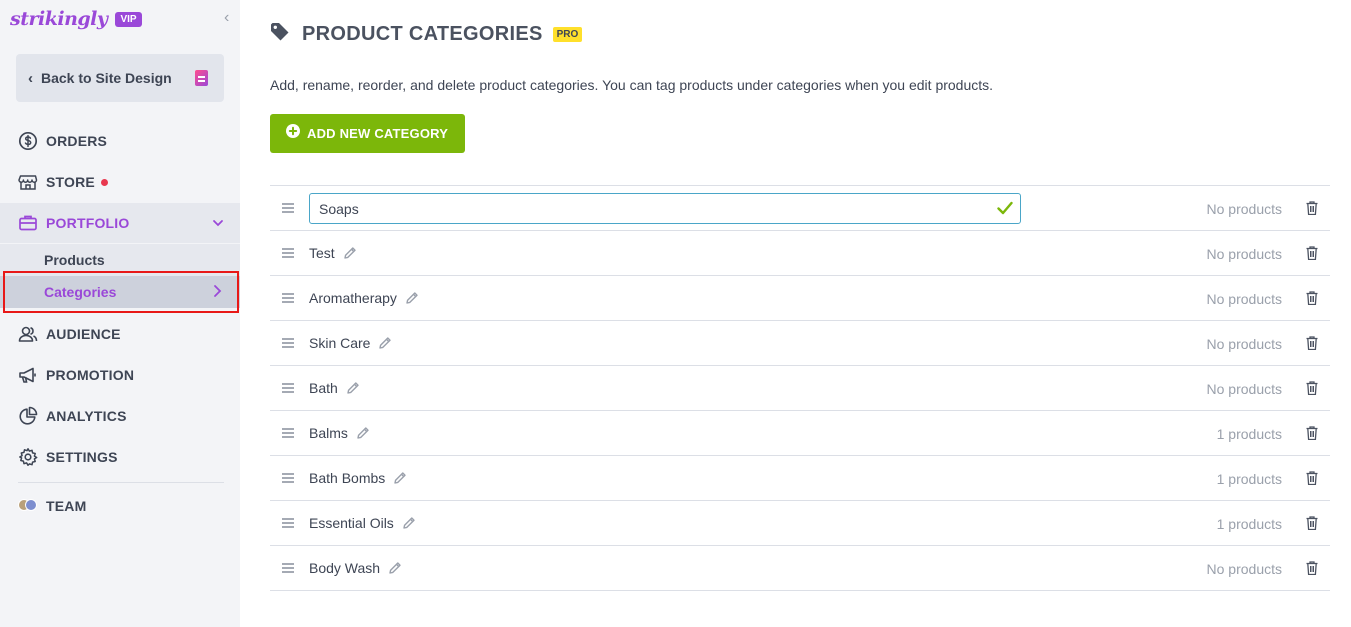 The width and height of the screenshot is (1351, 627). I want to click on back-to-site-design-button: ‹ Back to Site Design, so click(120, 78).